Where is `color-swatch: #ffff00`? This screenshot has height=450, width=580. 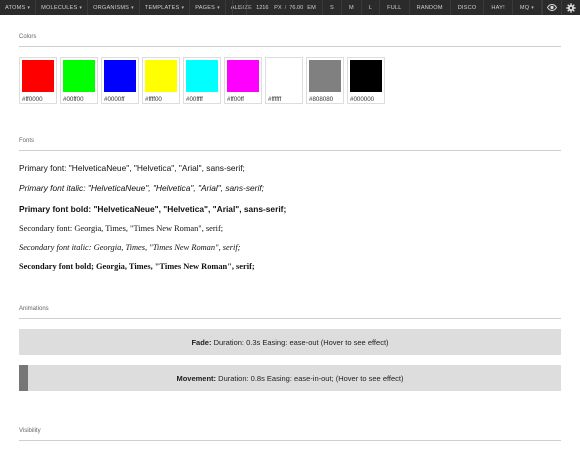 color-swatch: #ffff00 is located at coordinates (161, 80).